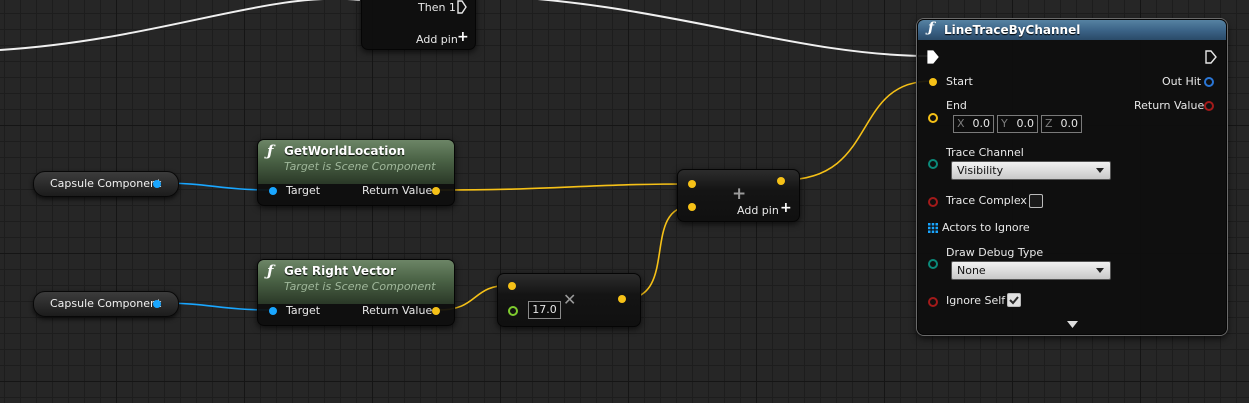  I want to click on node-title: Get Right Vector, so click(340, 271).